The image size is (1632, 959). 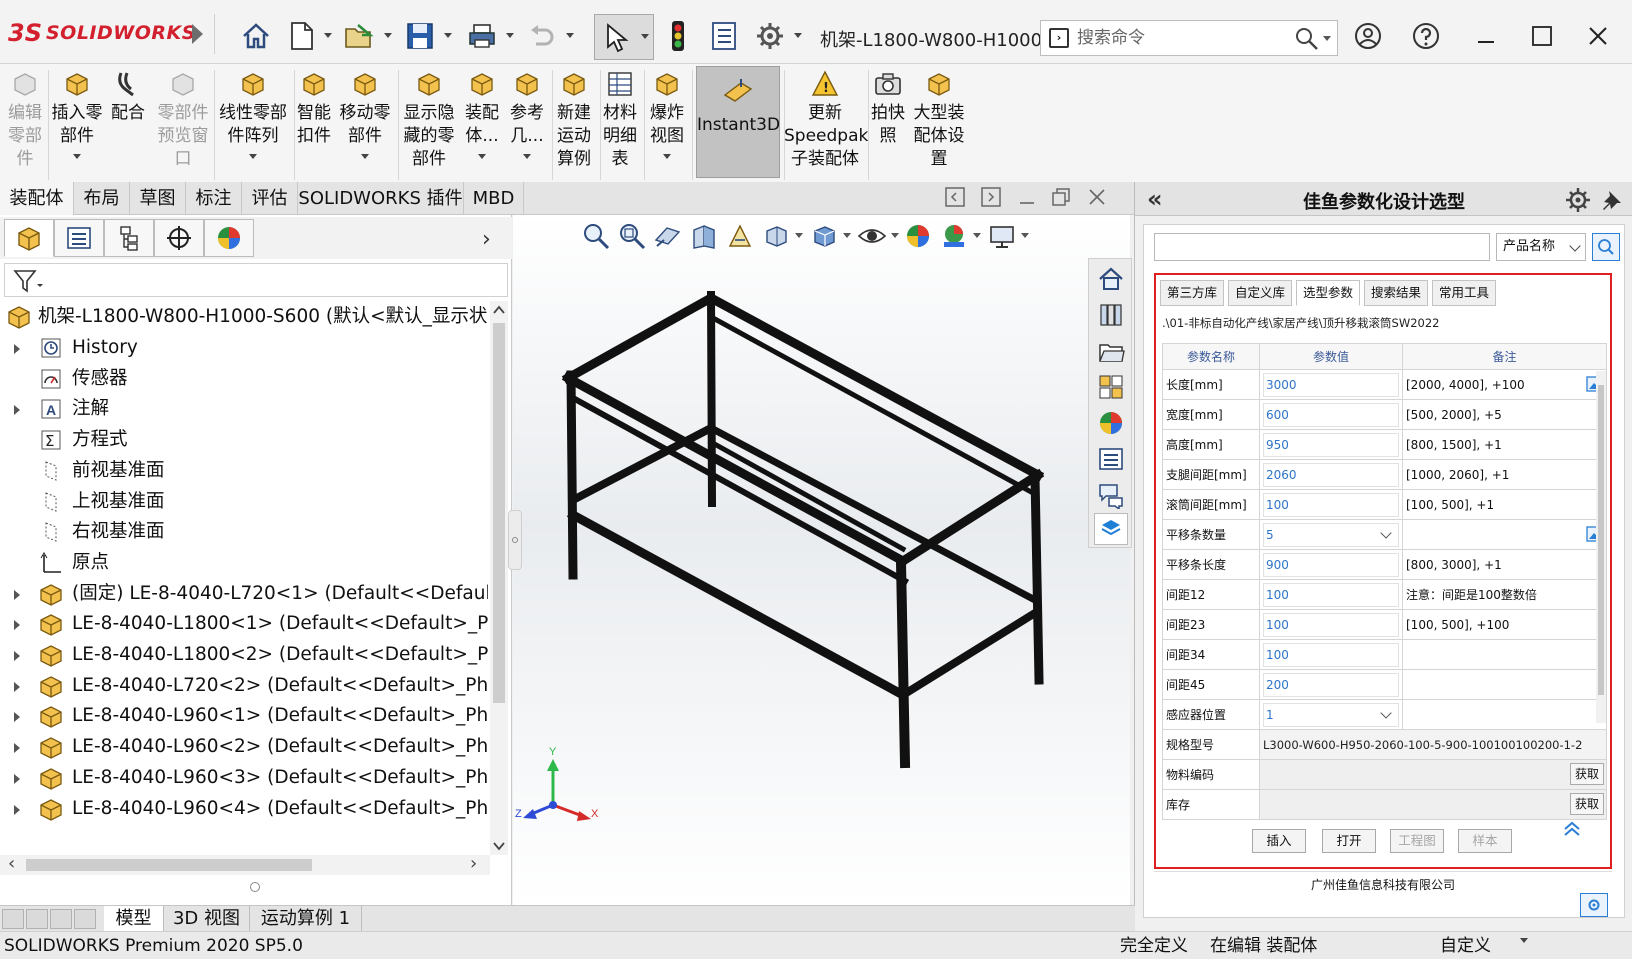 I want to click on param-value-input: 3000, so click(x=1331, y=384).